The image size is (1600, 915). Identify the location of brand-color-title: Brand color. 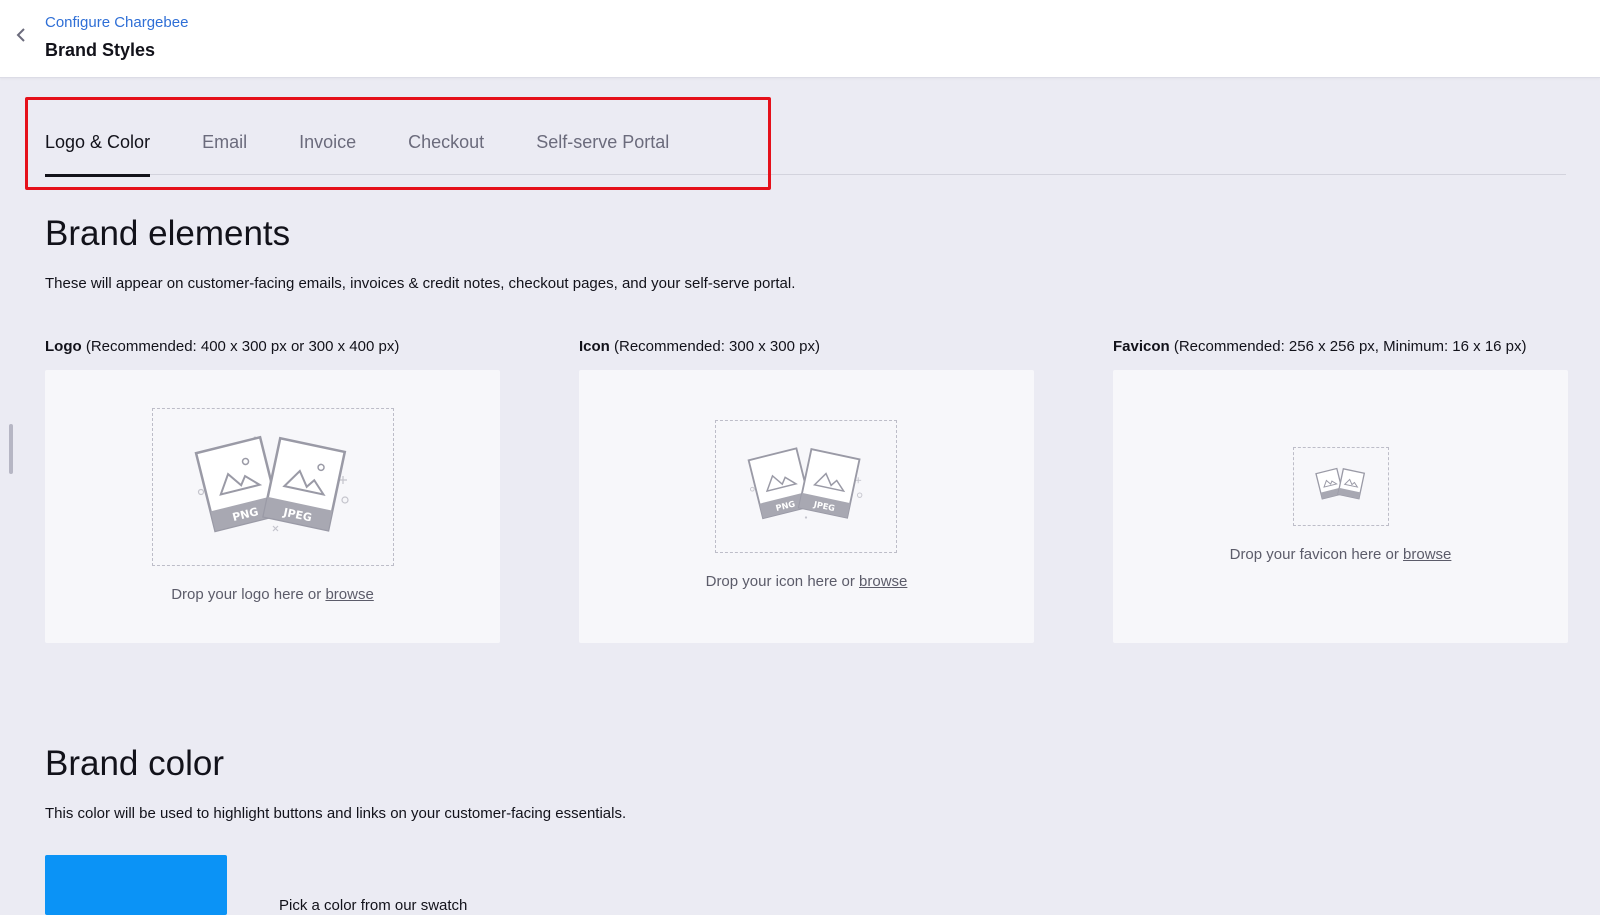
(134, 763).